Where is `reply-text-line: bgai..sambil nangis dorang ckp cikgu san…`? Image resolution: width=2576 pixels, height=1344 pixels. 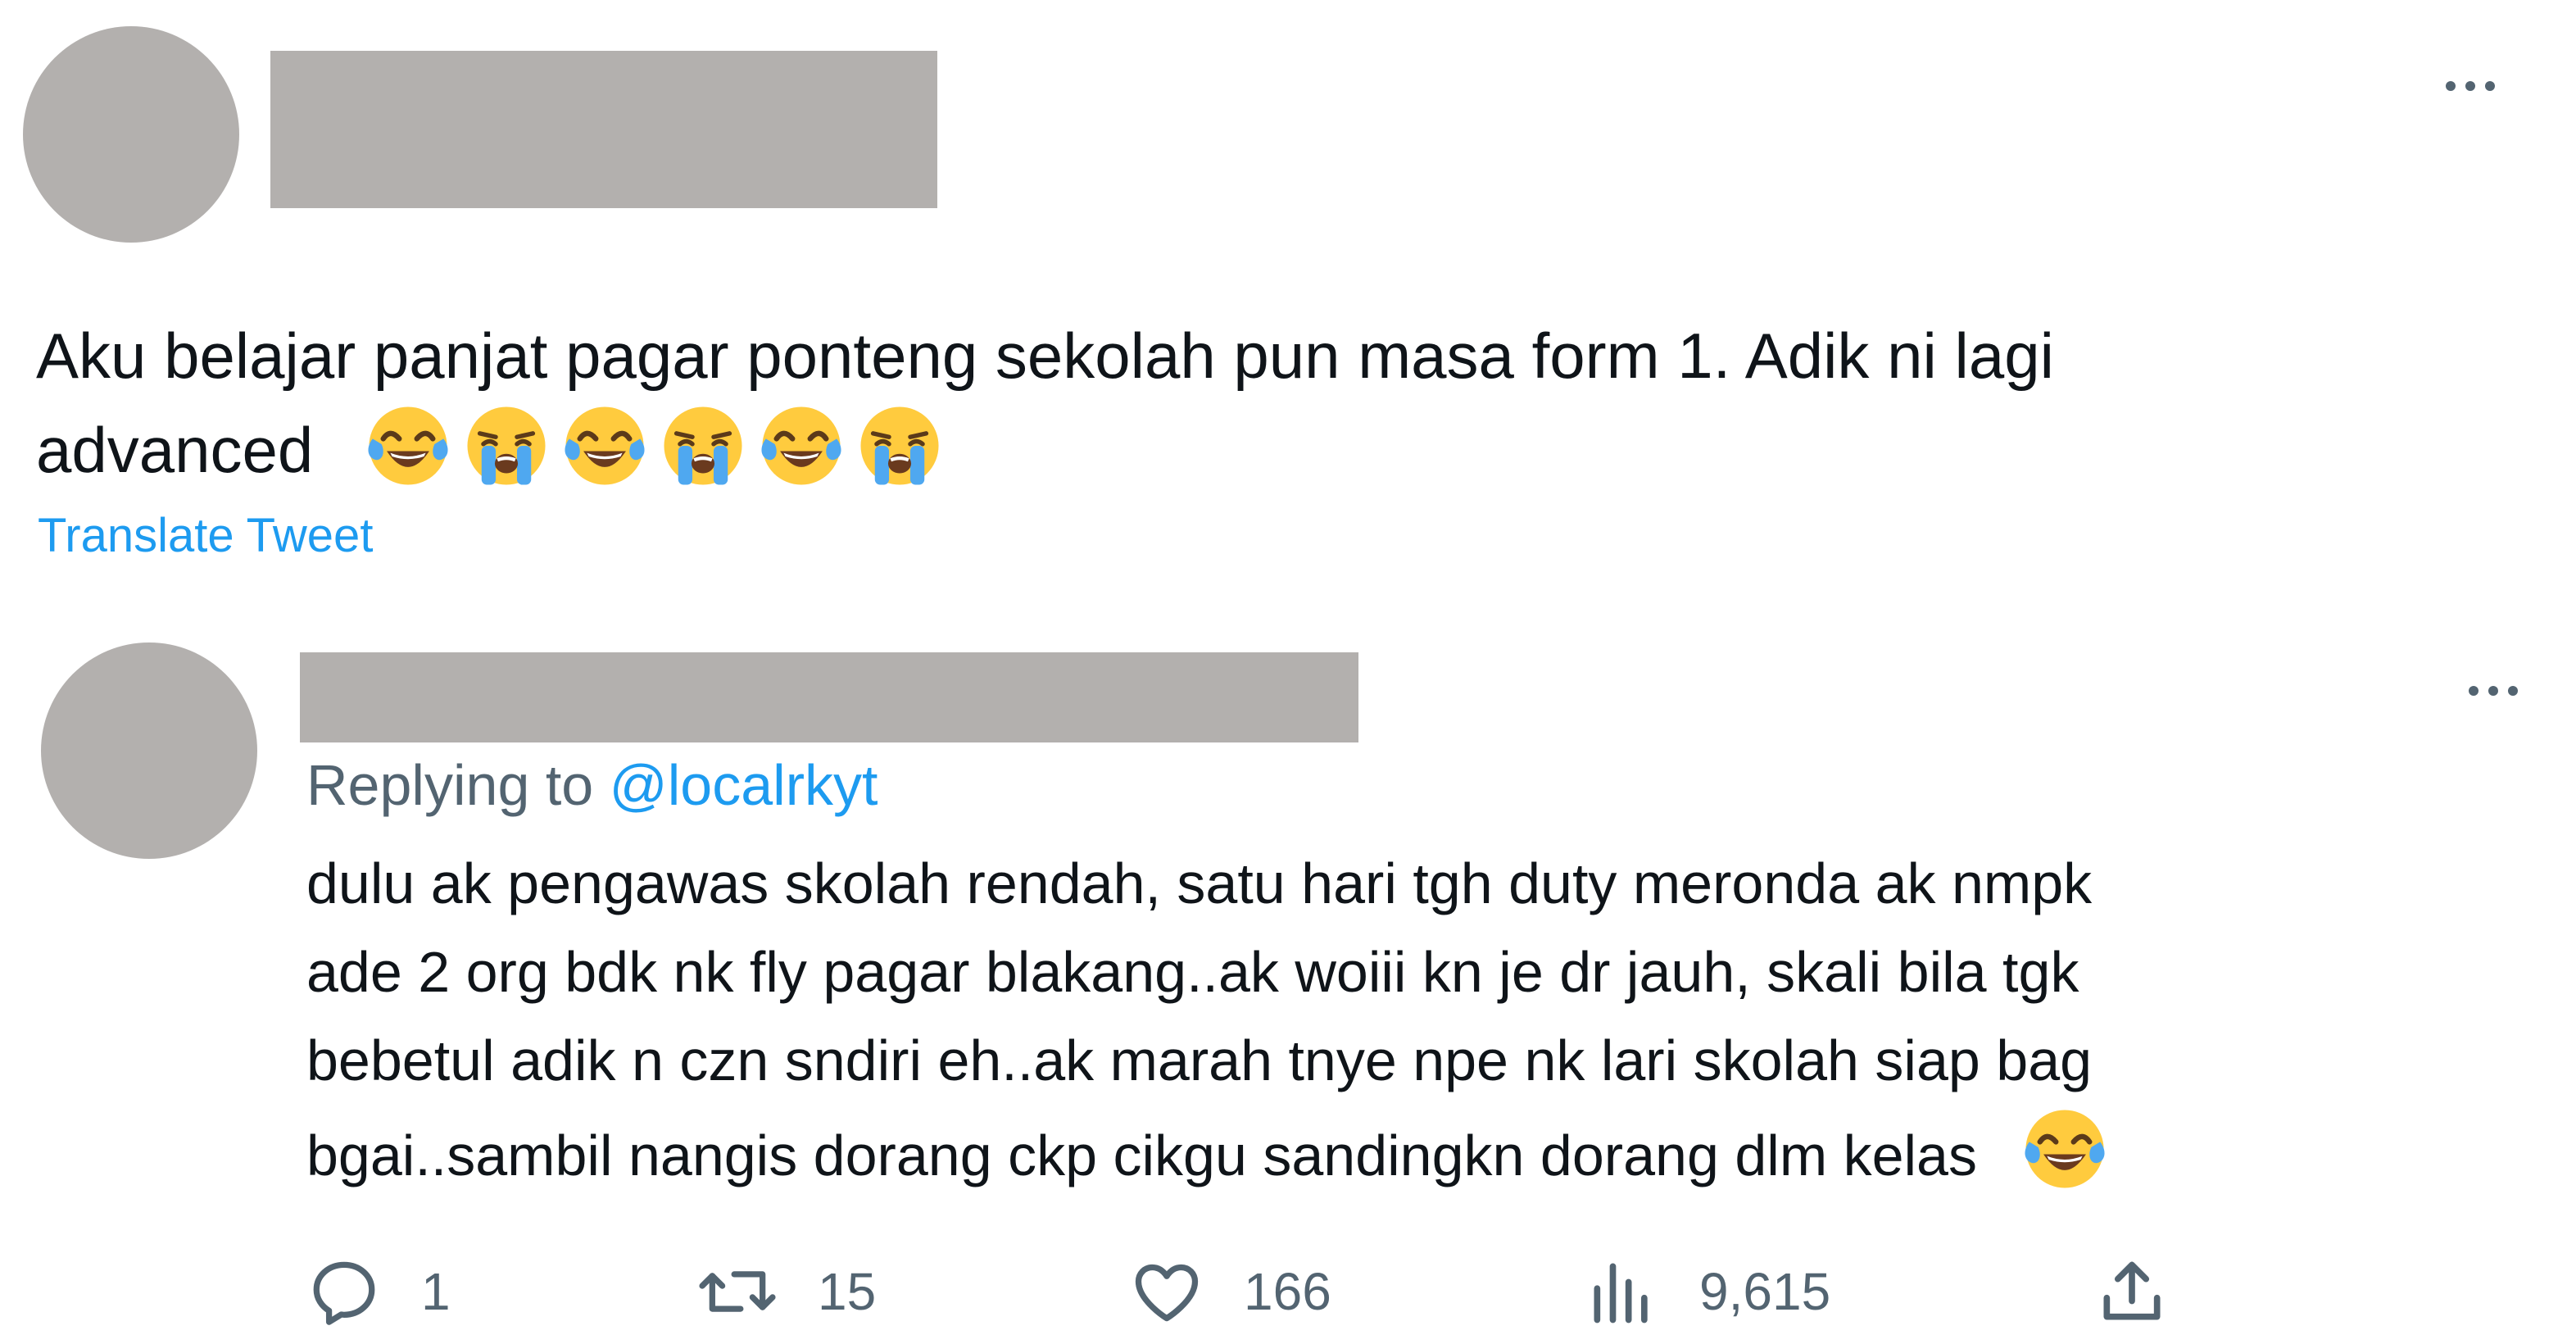
reply-text-line: bgai..sambil nangis dorang ckp cikgu san… is located at coordinates (1141, 1155).